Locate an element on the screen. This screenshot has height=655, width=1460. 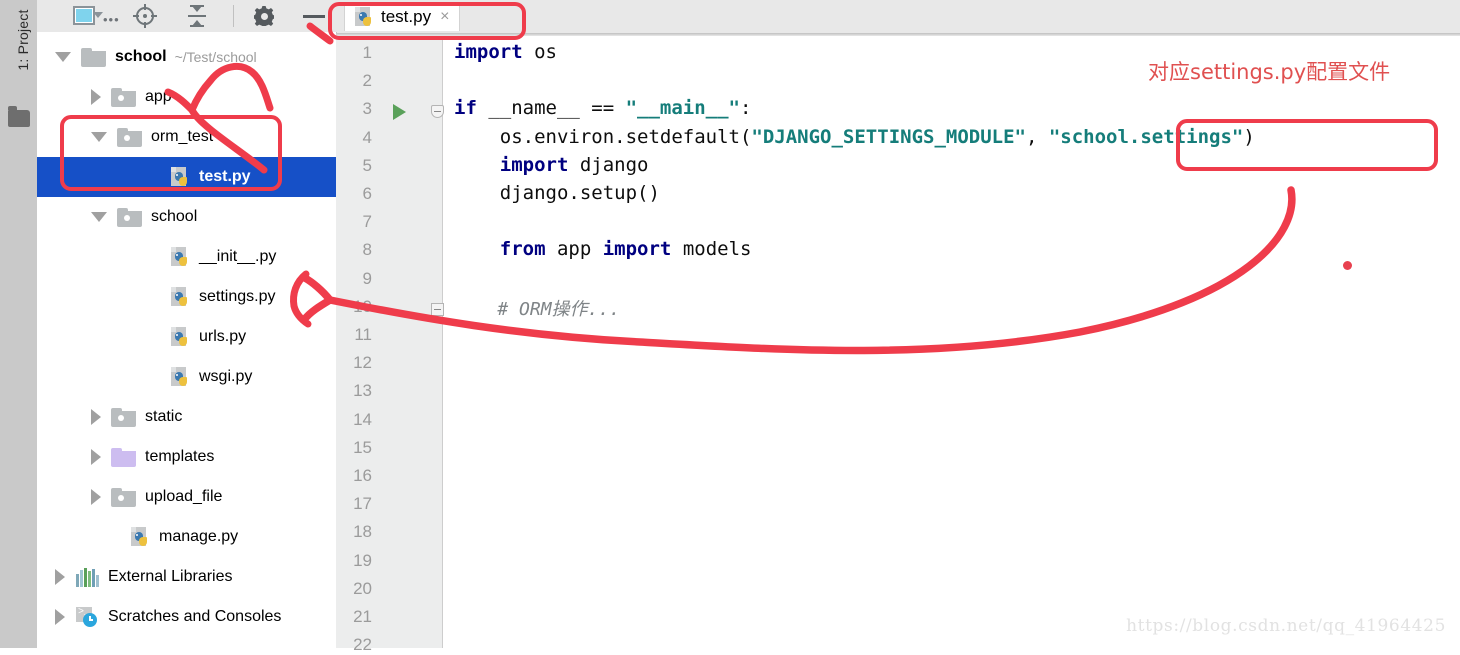
tree-item-app: app is located at coordinates (186, 97).